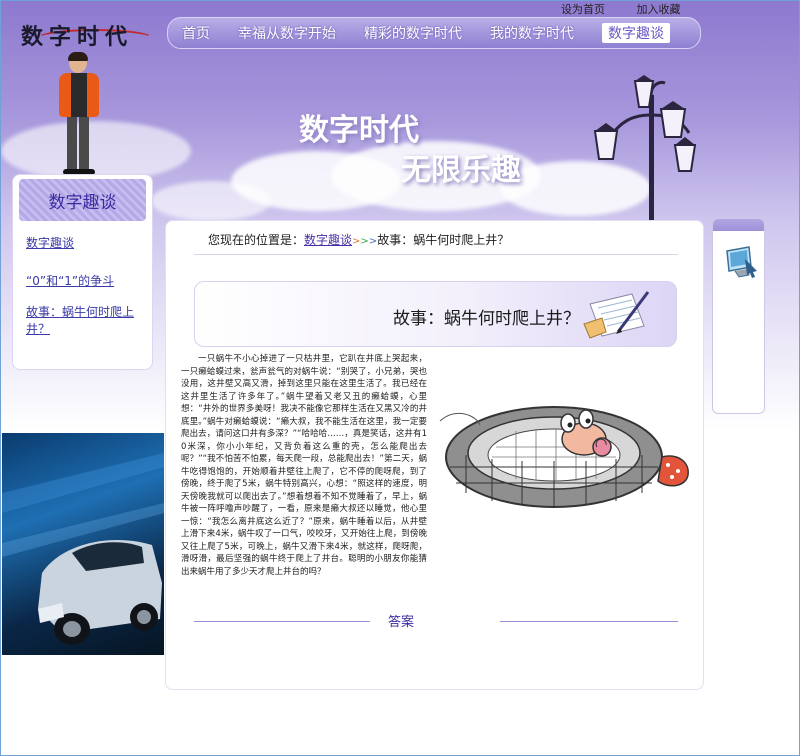  Describe the element at coordinates (616, 315) in the screenshot. I see `notepad-pen-icon` at that location.